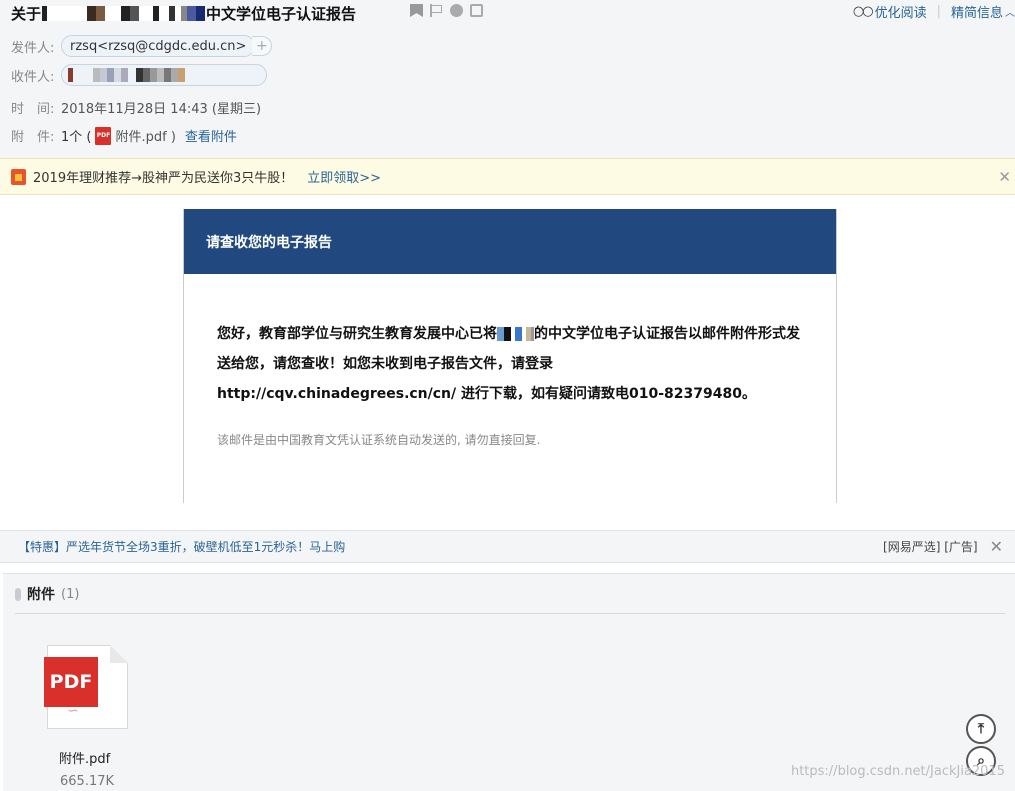  What do you see at coordinates (416, 10) in the screenshot?
I see `bookmark-icon` at bounding box center [416, 10].